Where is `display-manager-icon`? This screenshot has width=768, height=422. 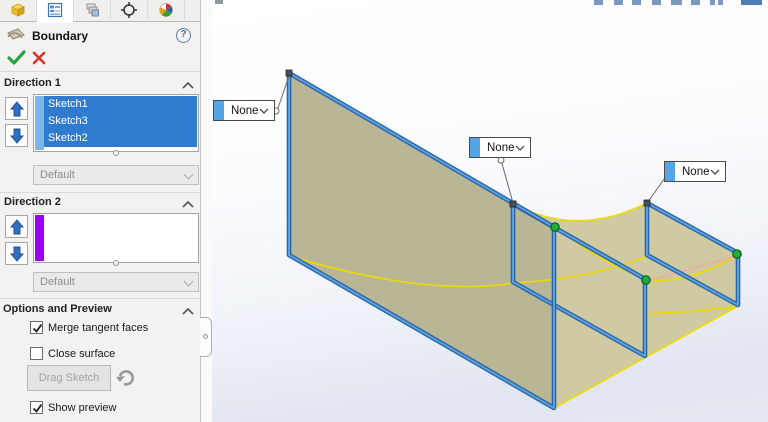
display-manager-icon is located at coordinates (166, 11).